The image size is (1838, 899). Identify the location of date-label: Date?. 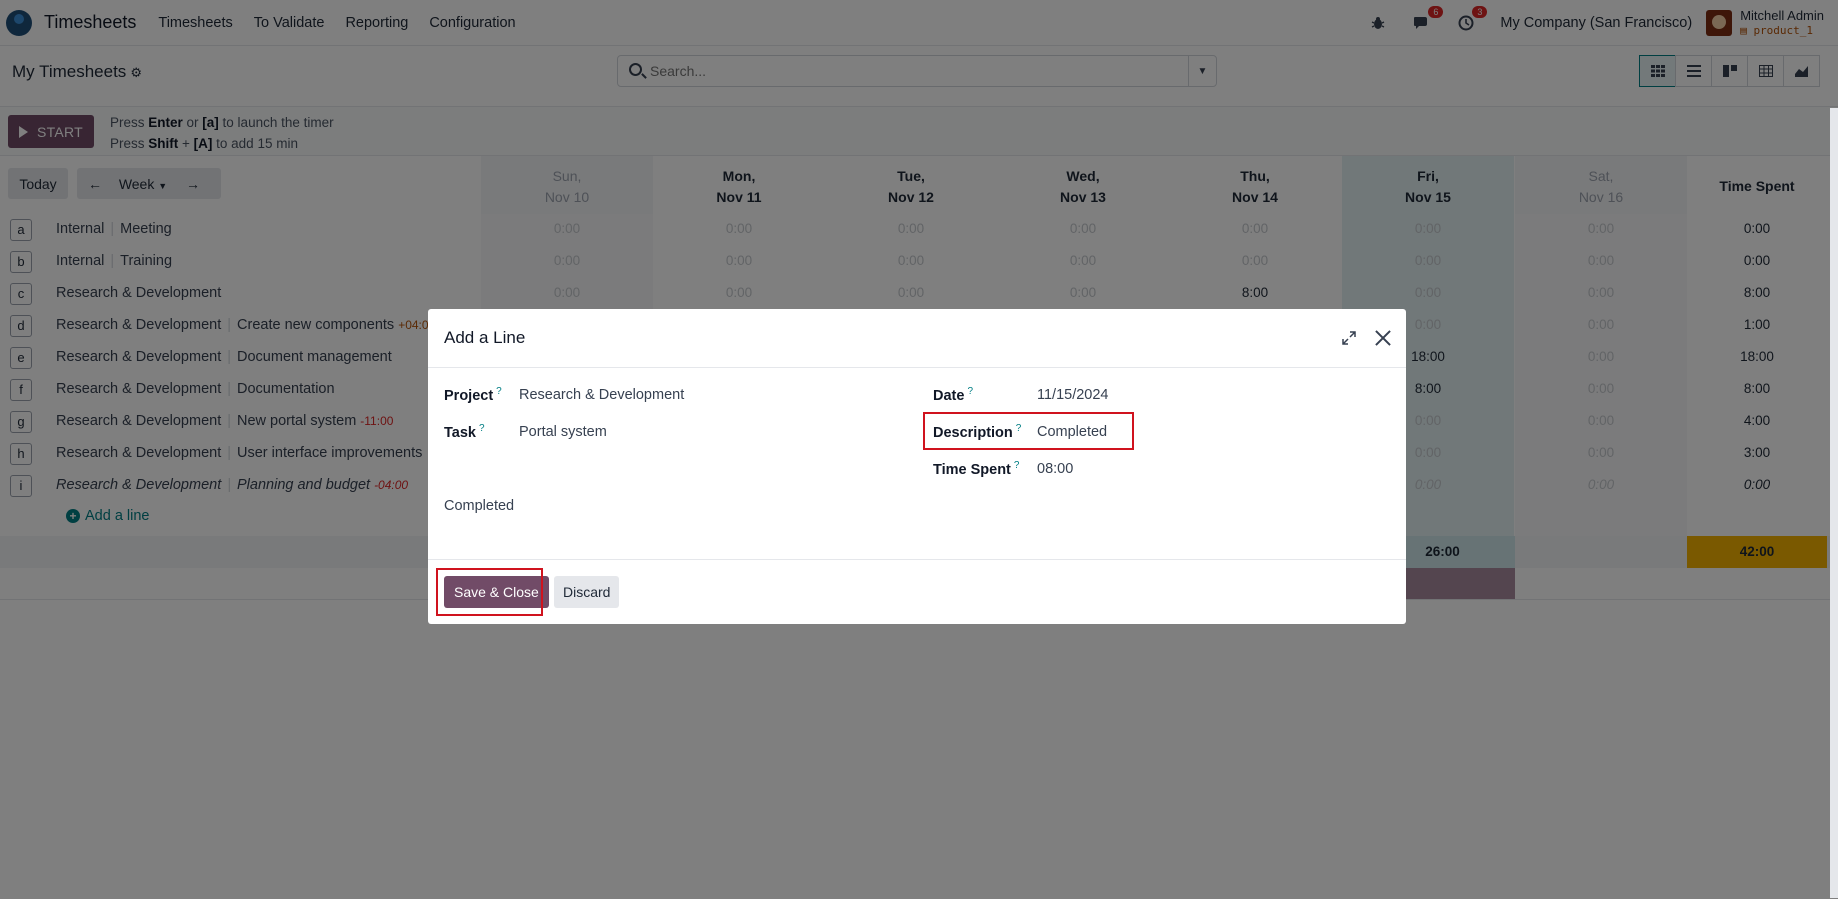
(953, 395).